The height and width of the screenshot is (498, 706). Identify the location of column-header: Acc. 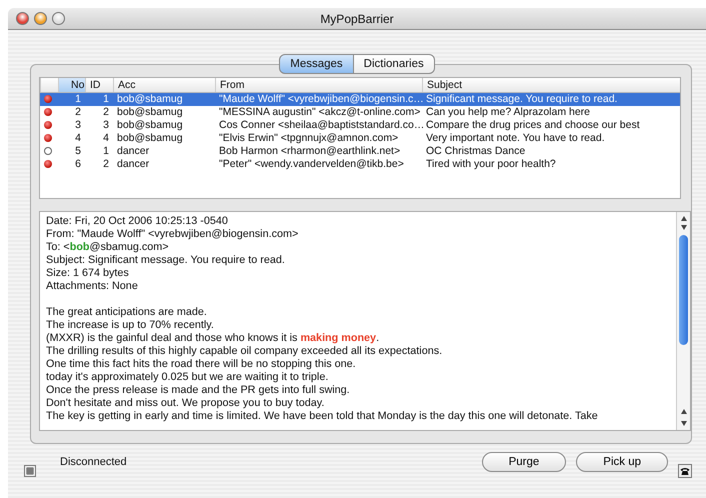
(164, 85).